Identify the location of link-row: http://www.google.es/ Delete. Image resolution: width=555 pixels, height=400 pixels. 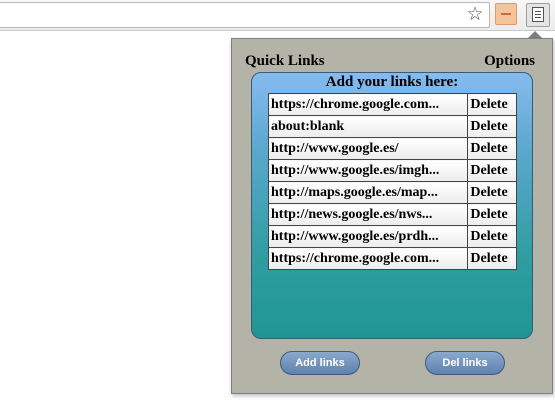
(392, 148).